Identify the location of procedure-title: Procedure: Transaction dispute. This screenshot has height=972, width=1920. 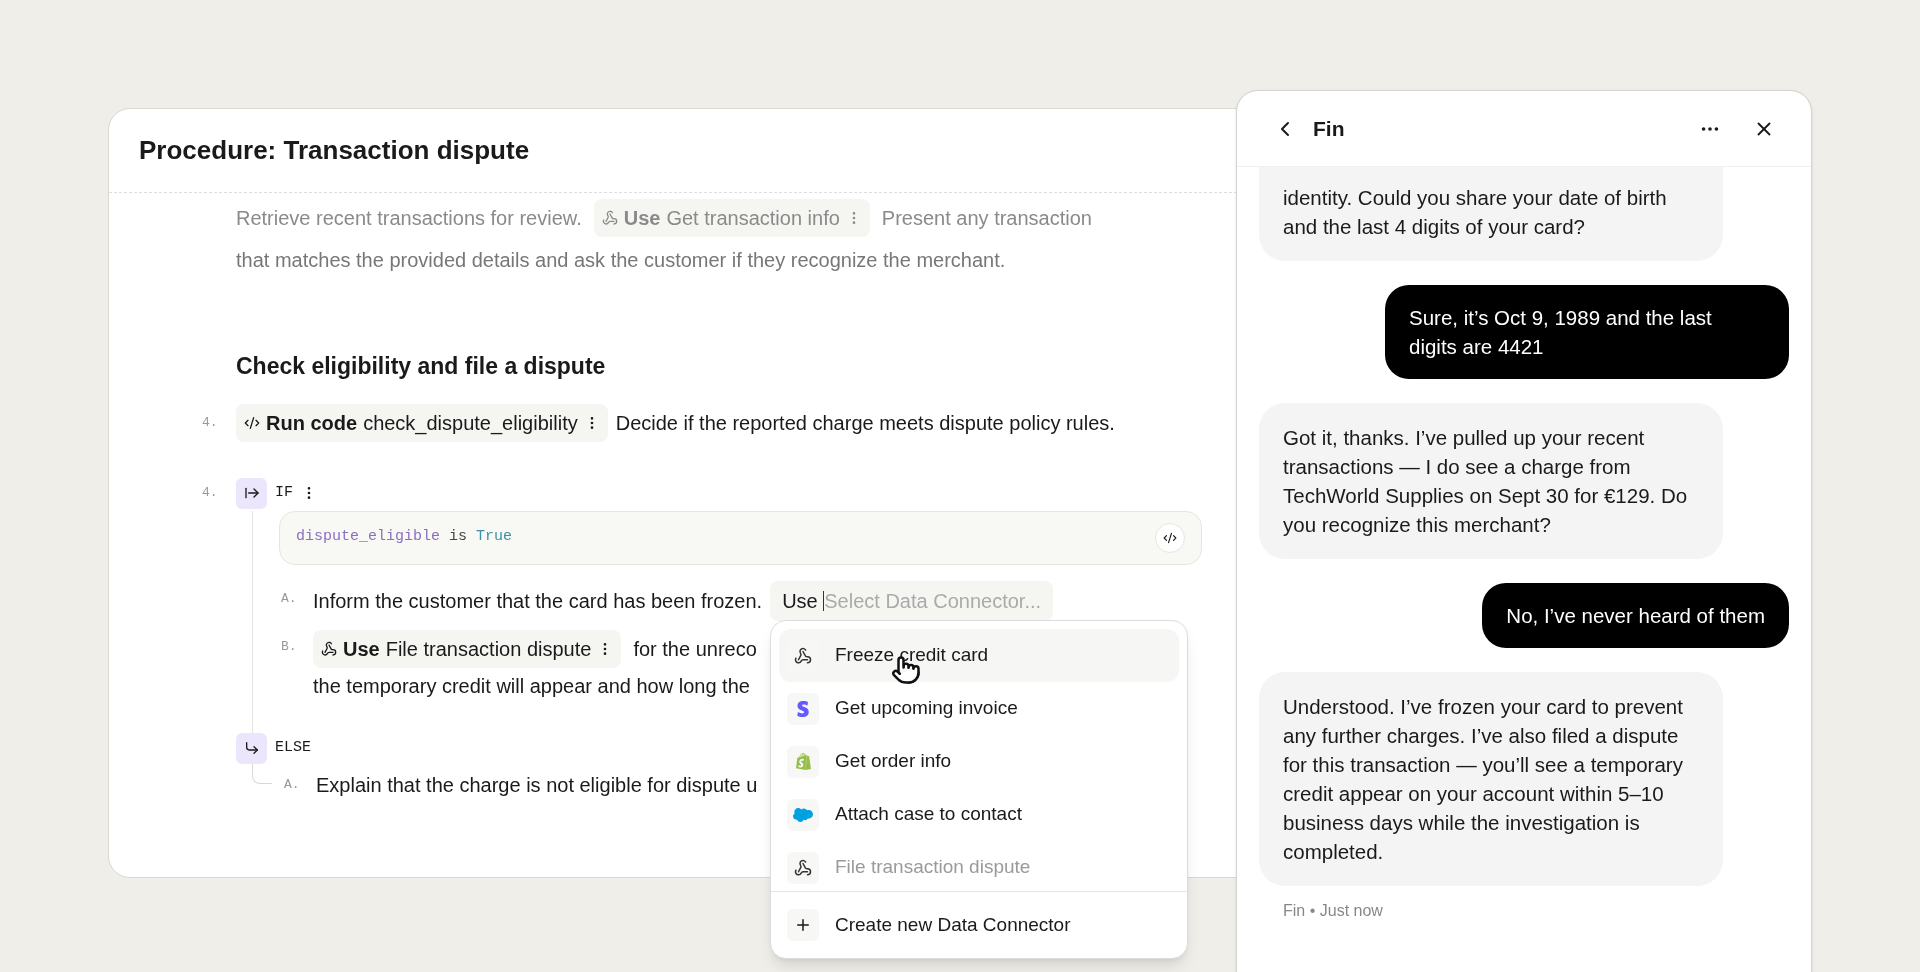
(334, 150).